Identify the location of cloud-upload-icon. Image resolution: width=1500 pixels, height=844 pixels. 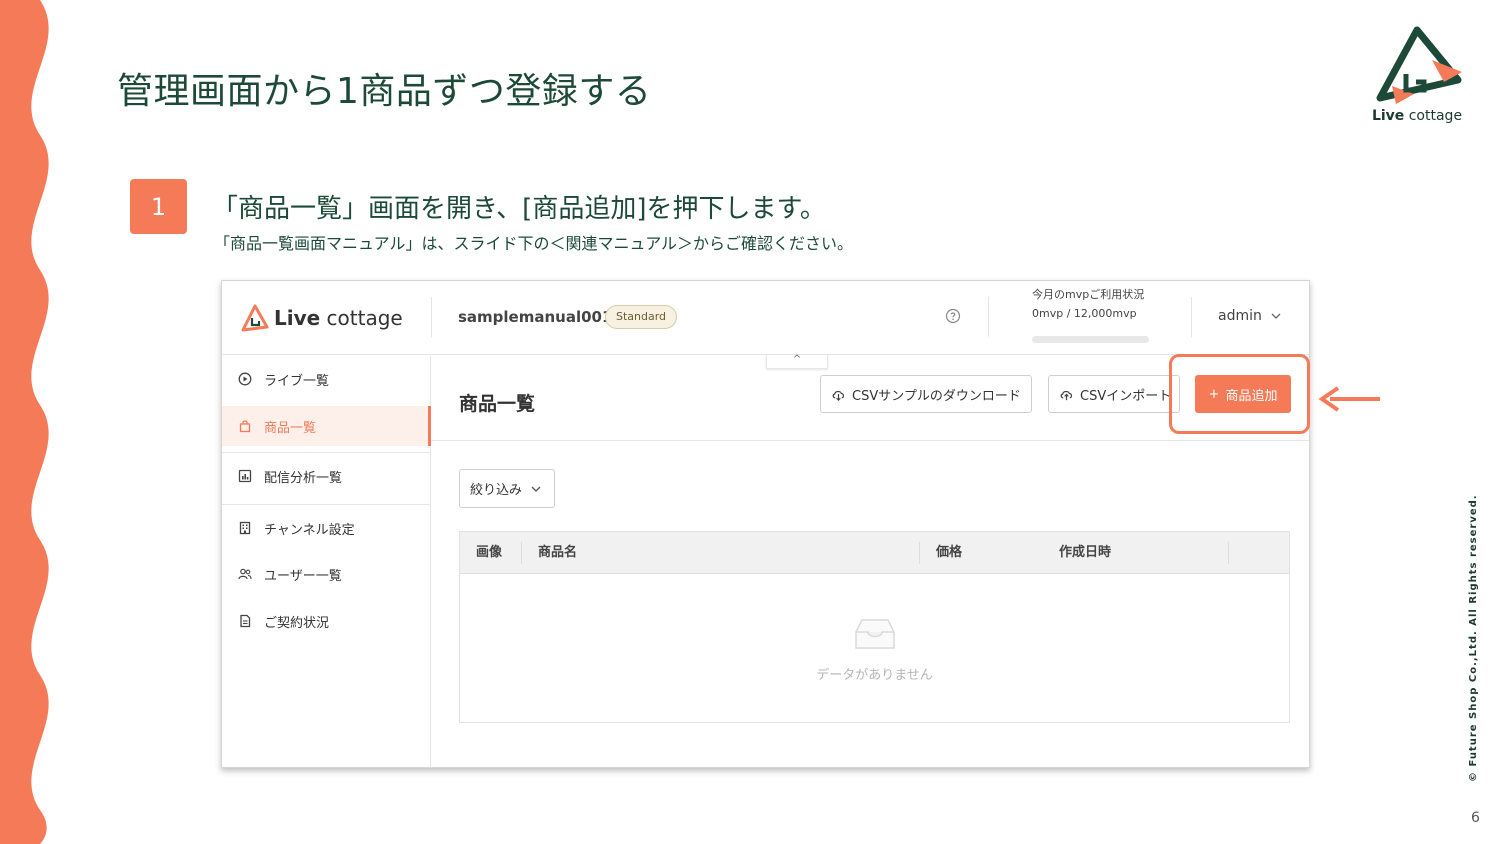
(1066, 395).